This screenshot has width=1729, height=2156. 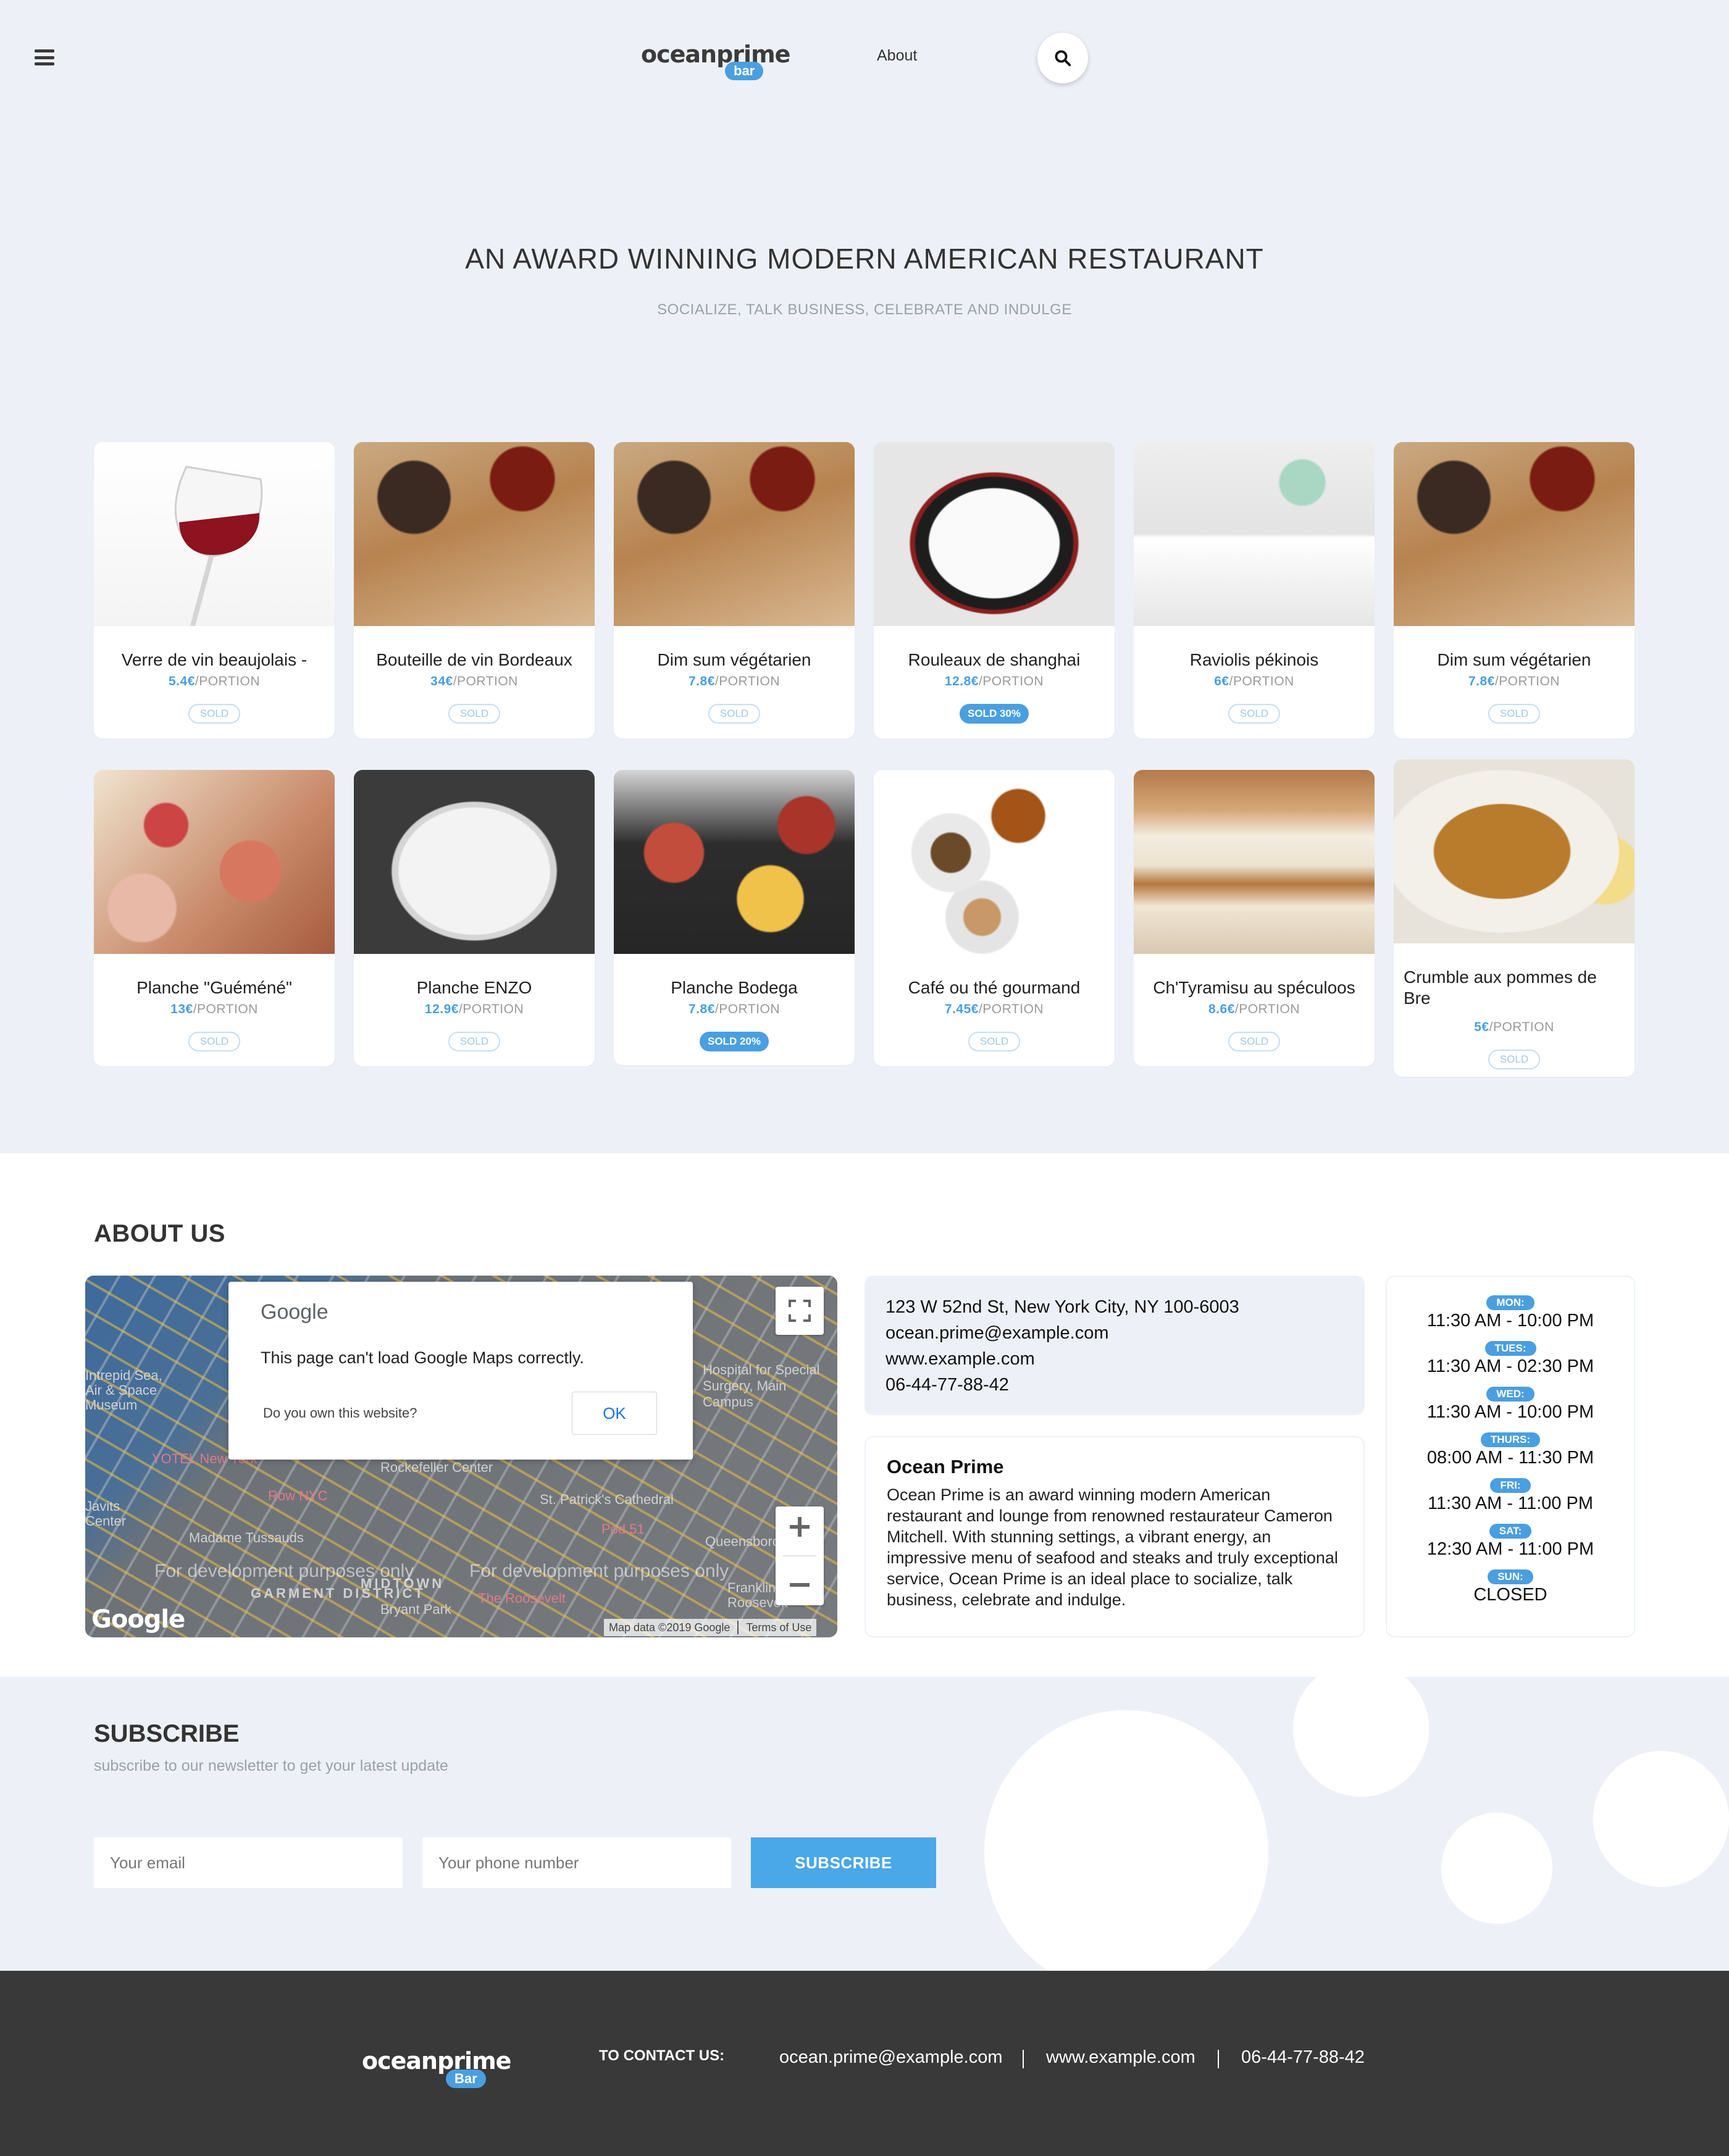 What do you see at coordinates (743, 1541) in the screenshot?
I see `map-label: Queensboro` at bounding box center [743, 1541].